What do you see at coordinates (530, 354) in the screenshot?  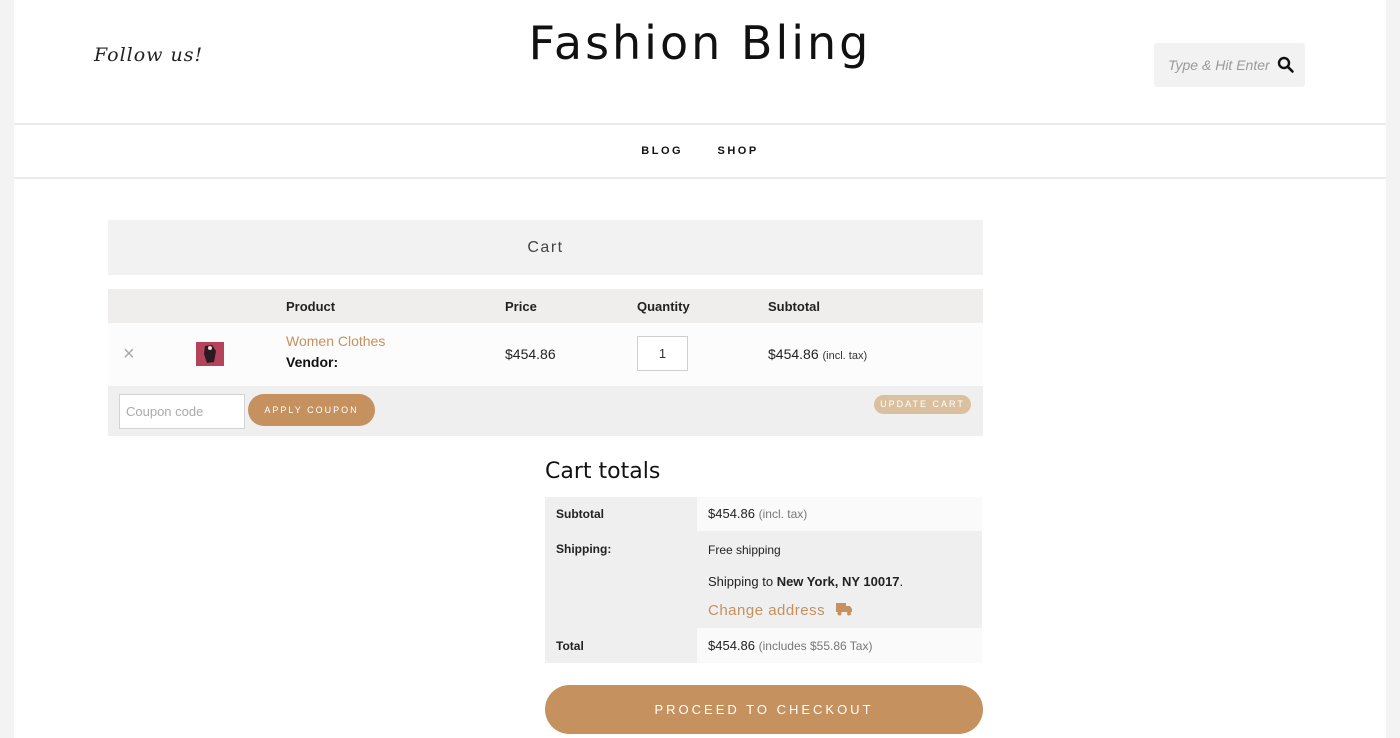 I see `item-price: $454.86` at bounding box center [530, 354].